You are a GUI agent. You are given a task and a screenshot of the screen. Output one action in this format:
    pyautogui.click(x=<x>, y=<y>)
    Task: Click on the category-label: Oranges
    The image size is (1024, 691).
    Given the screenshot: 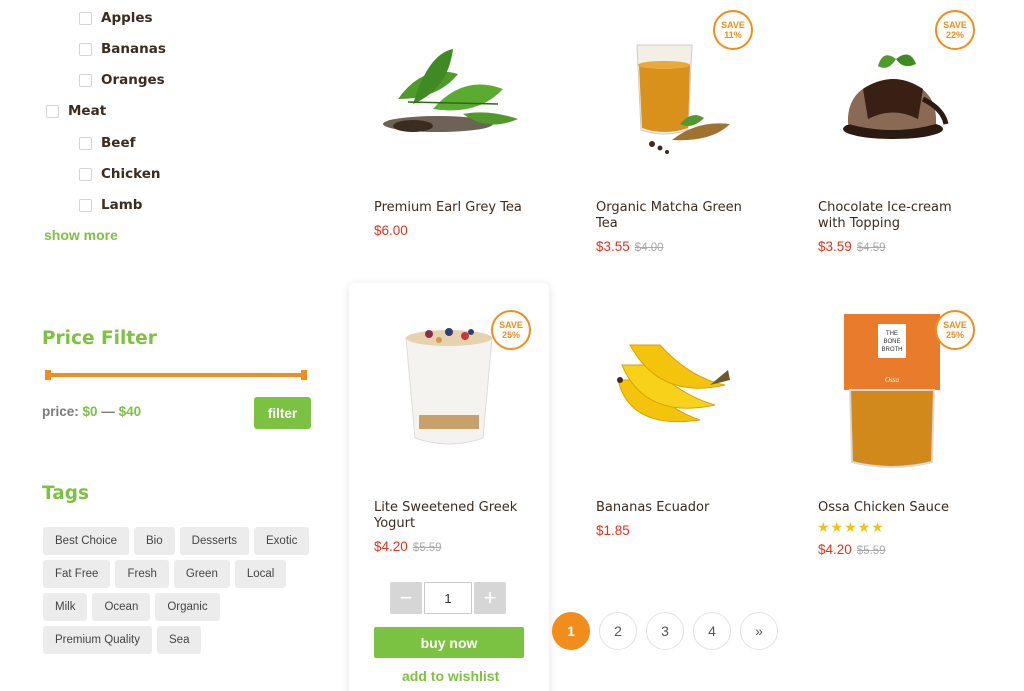 What is the action you would take?
    pyautogui.click(x=133, y=80)
    